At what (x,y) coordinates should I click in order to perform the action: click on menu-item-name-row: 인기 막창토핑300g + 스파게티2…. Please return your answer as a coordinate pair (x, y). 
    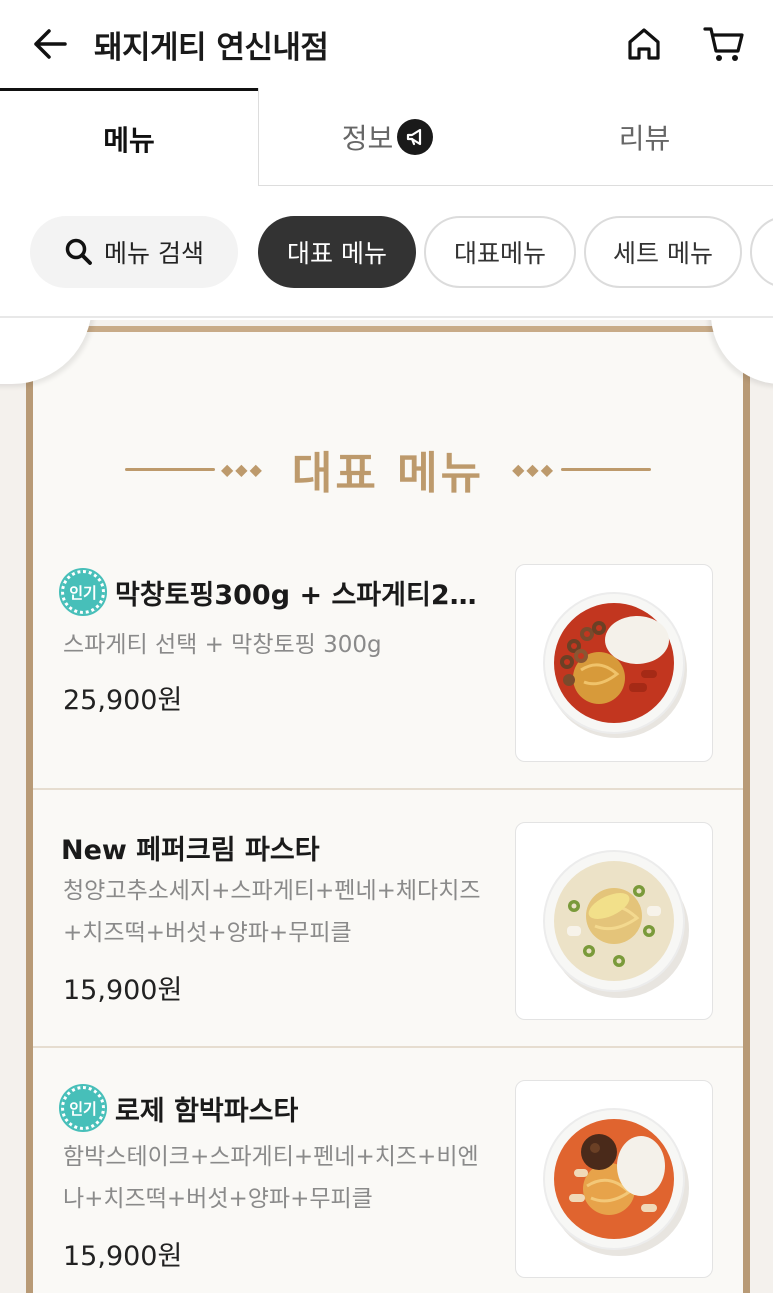
    Looking at the image, I should click on (268, 592).